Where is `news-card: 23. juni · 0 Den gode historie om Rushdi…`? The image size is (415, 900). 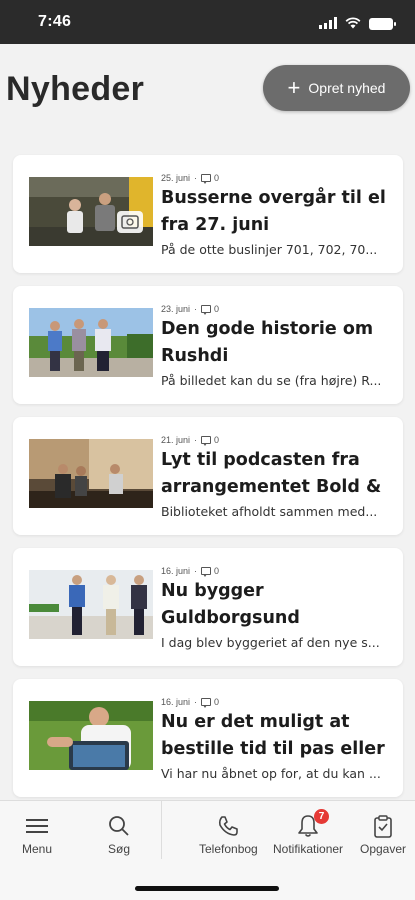 news-card: 23. juni · 0 Den gode historie om Rushdi… is located at coordinates (208, 345).